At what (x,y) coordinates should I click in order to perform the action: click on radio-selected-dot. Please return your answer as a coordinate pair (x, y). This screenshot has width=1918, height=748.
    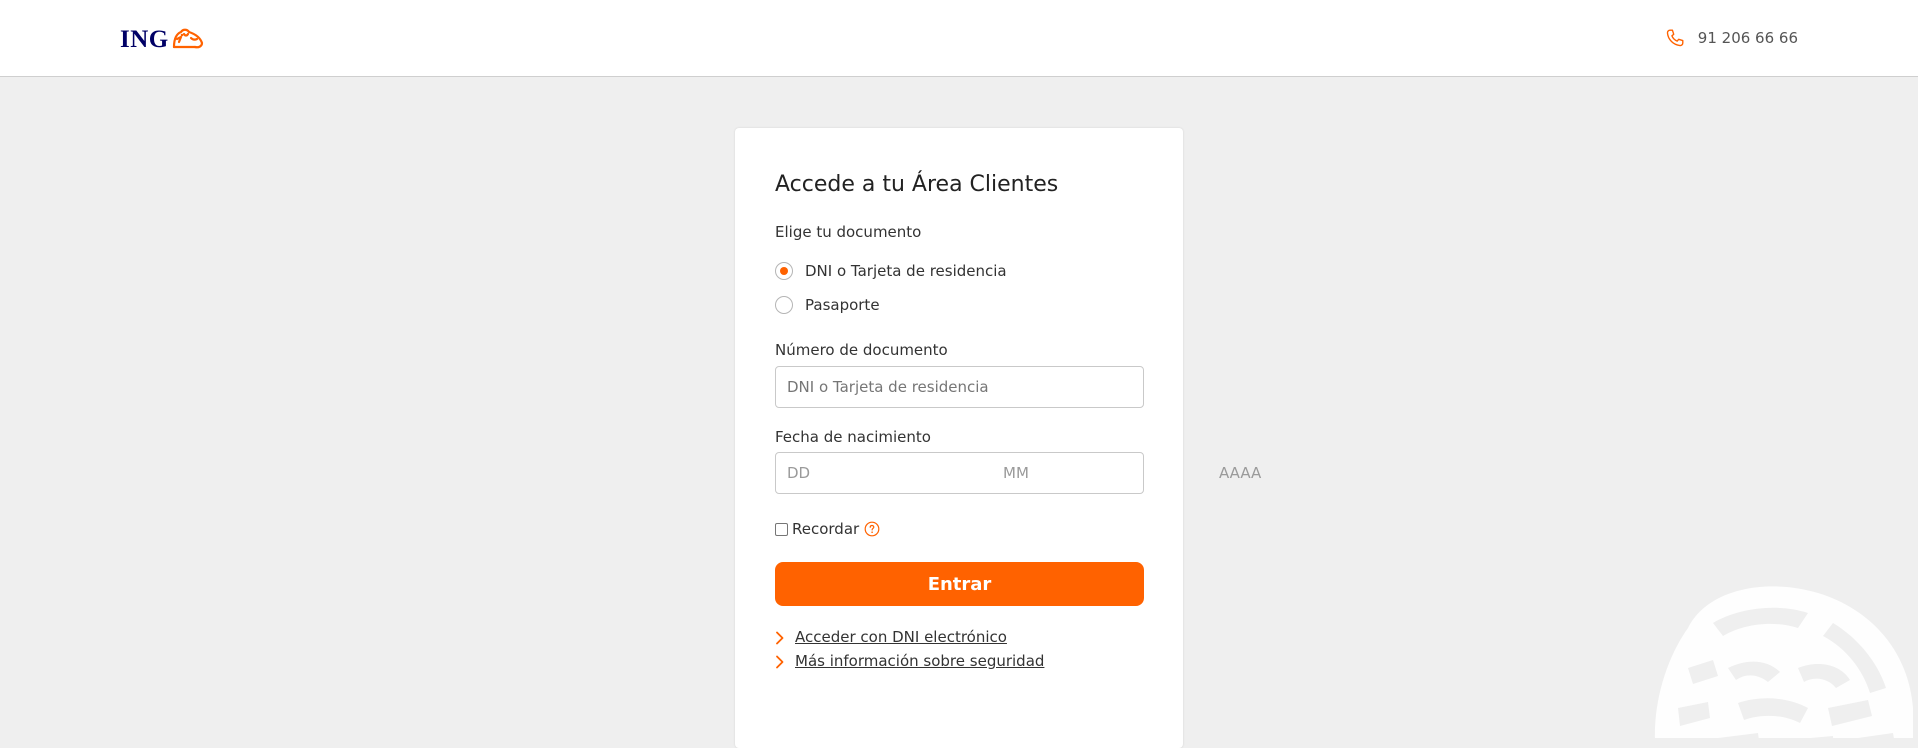
    Looking at the image, I should click on (784, 271).